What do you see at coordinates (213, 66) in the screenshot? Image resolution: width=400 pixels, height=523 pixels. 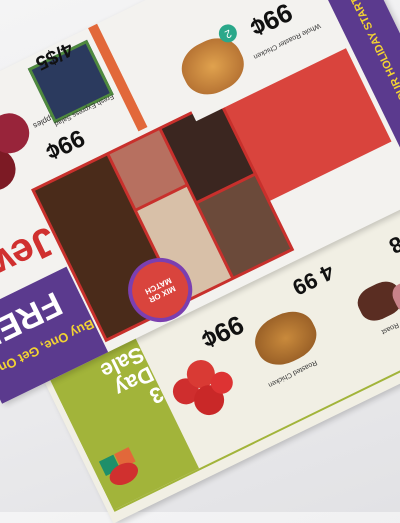 I see `chicken-image` at bounding box center [213, 66].